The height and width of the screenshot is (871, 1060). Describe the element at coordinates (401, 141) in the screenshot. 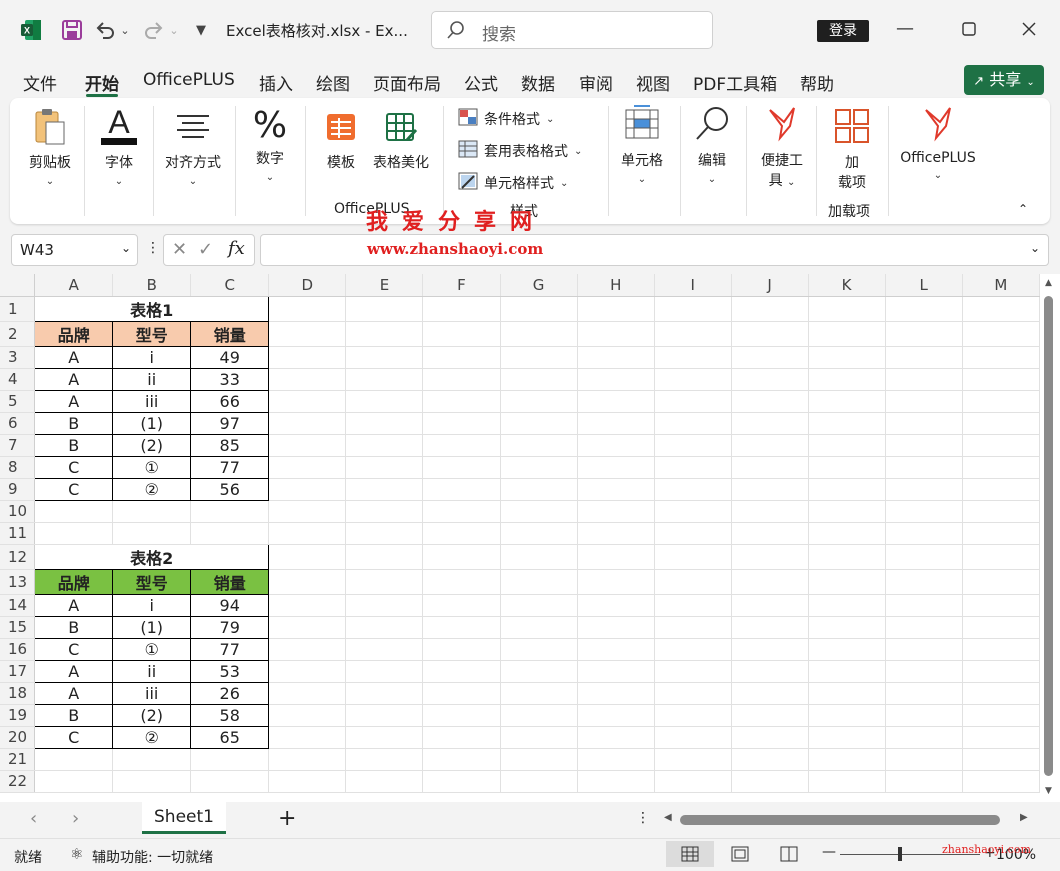

I see `table-beautify-button: 表格美化` at that location.